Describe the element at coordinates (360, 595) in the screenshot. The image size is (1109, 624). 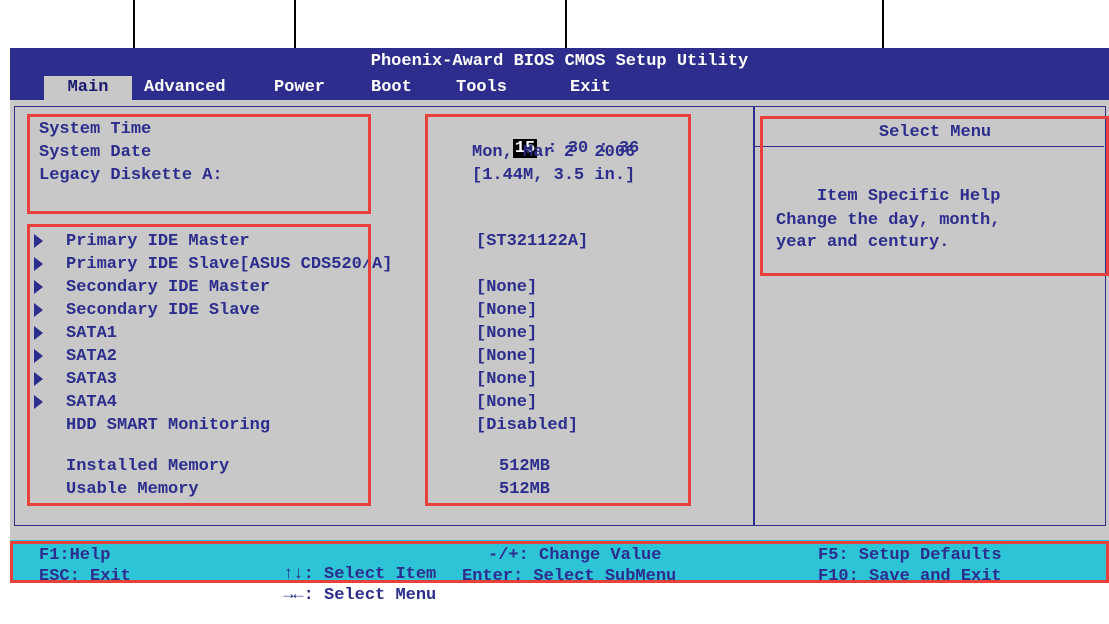
I see `footer-nav-menu: →←: Select Menu` at that location.